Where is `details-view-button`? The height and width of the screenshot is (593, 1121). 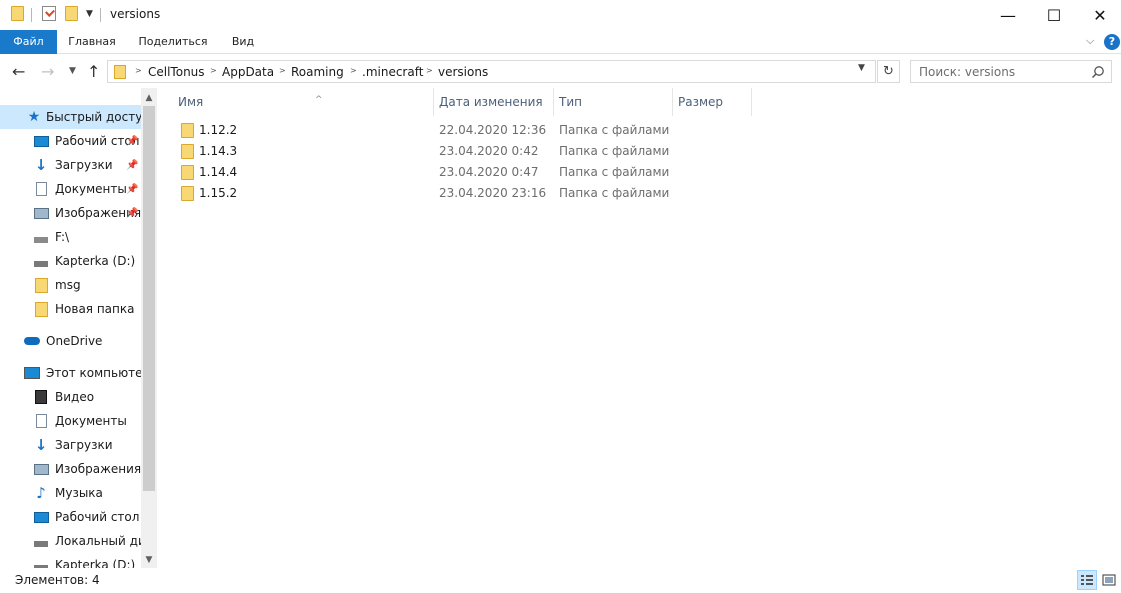 details-view-button is located at coordinates (1087, 580).